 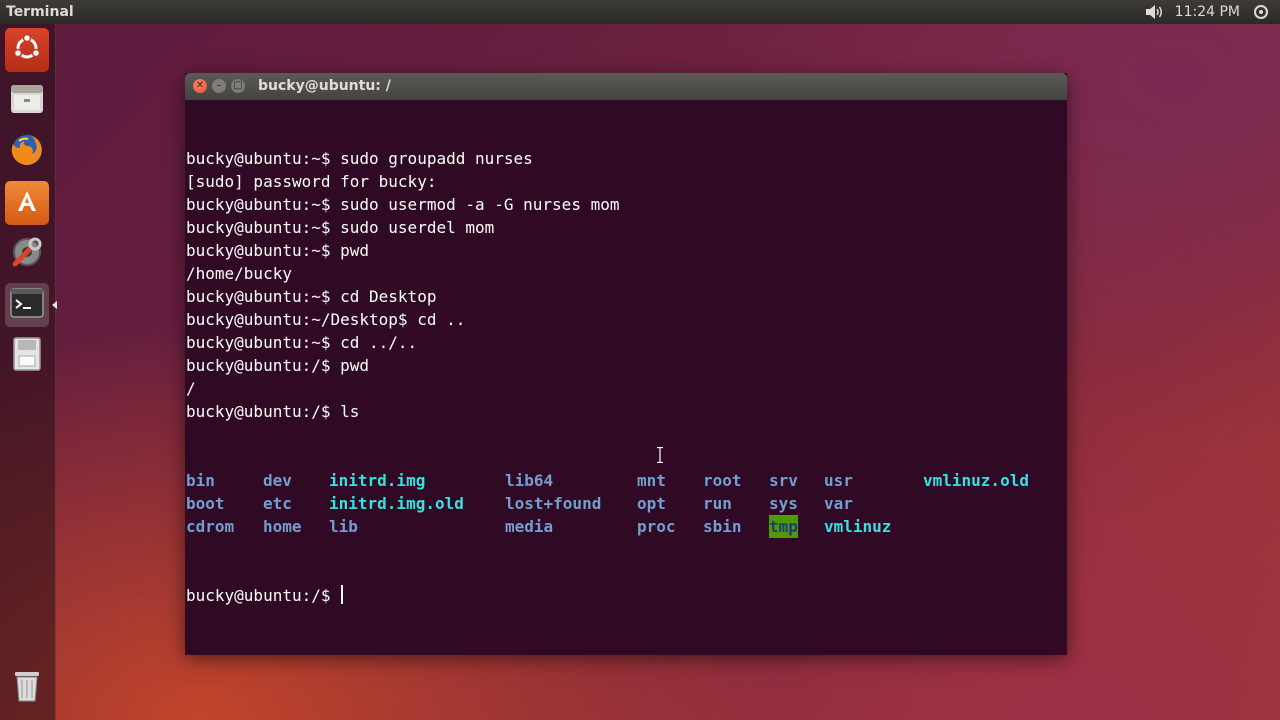 I want to click on power-gear-icon, so click(x=1261, y=12).